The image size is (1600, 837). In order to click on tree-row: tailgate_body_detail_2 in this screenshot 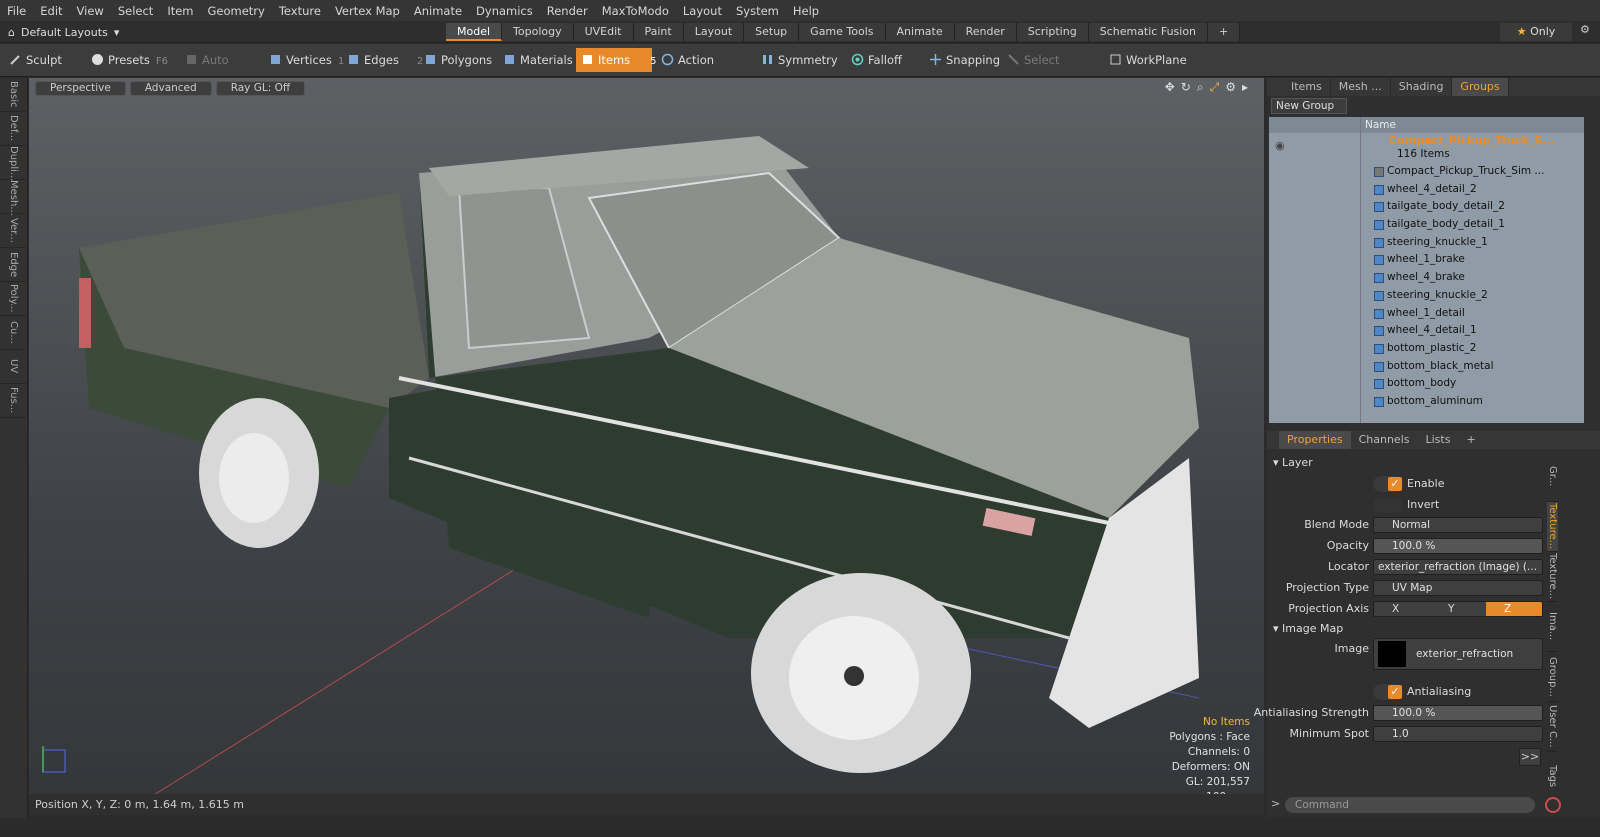, I will do `click(1426, 207)`.